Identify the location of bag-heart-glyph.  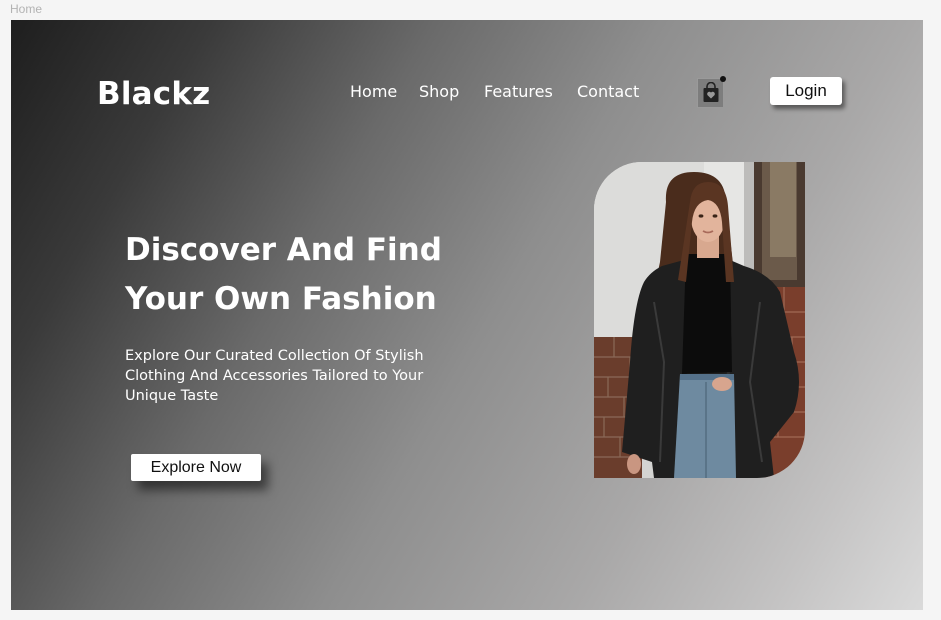
(711, 92).